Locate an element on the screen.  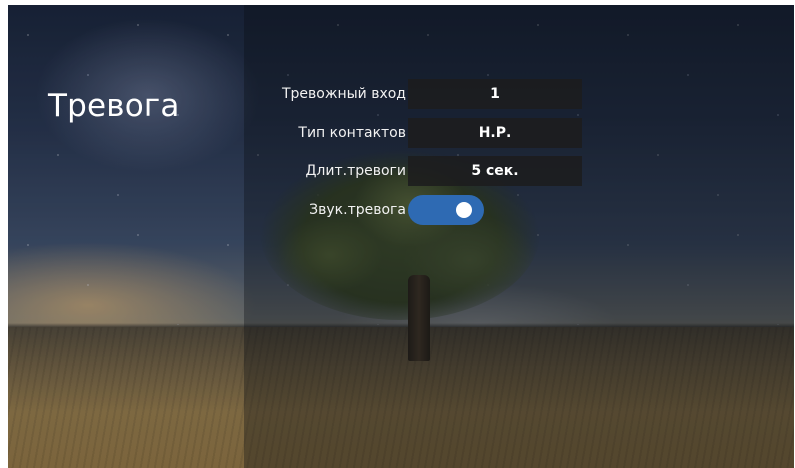
contact-type-label: Тип контактов is located at coordinates (352, 133).